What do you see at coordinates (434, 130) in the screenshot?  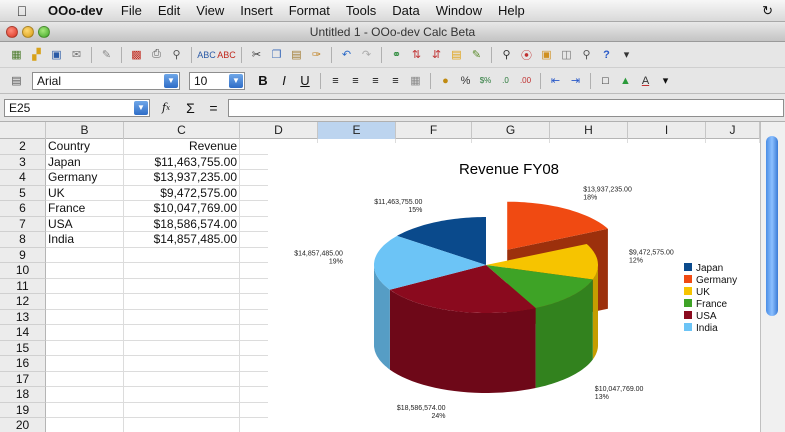 I see `column-header-f: F` at bounding box center [434, 130].